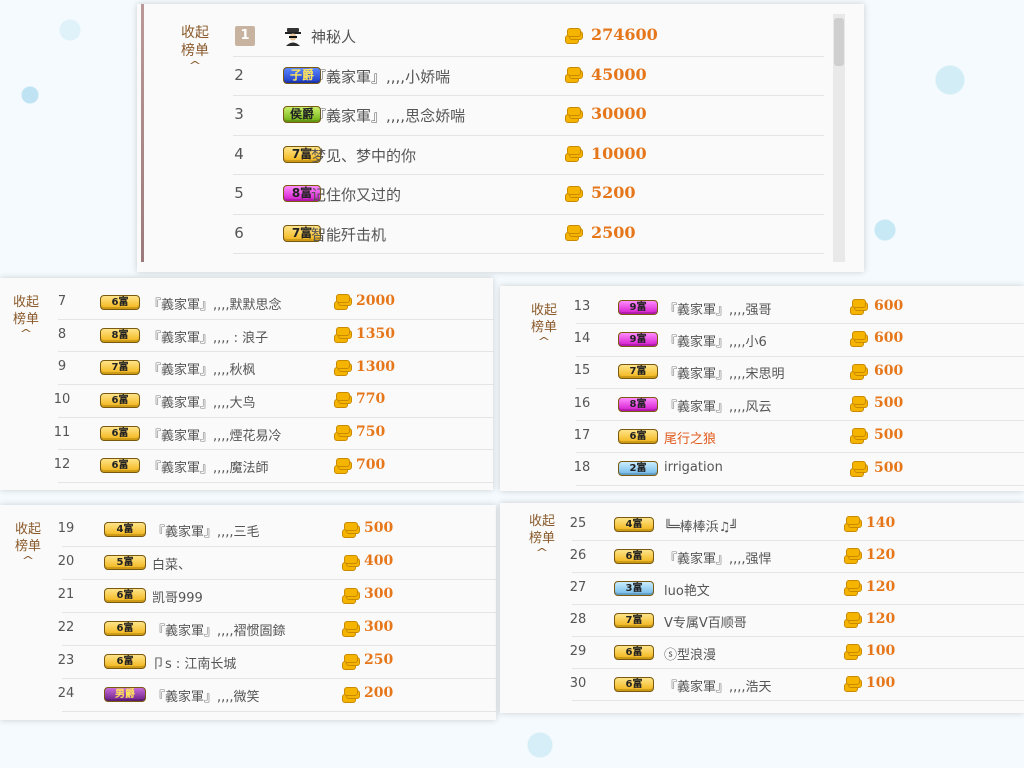 The width and height of the screenshot is (1024, 768). What do you see at coordinates (277, 662) in the screenshot?
I see `leaderboard-row: 23 6富 卩s : 江南长城 250` at bounding box center [277, 662].